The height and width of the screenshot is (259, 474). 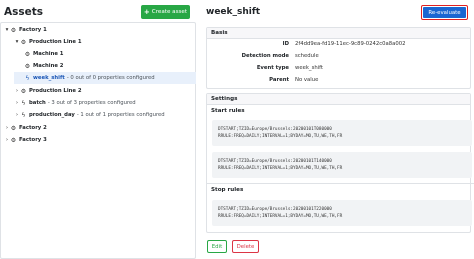 I want to click on tree-item-desc: - 3 out of 3 properties configured, so click(x=91, y=103).